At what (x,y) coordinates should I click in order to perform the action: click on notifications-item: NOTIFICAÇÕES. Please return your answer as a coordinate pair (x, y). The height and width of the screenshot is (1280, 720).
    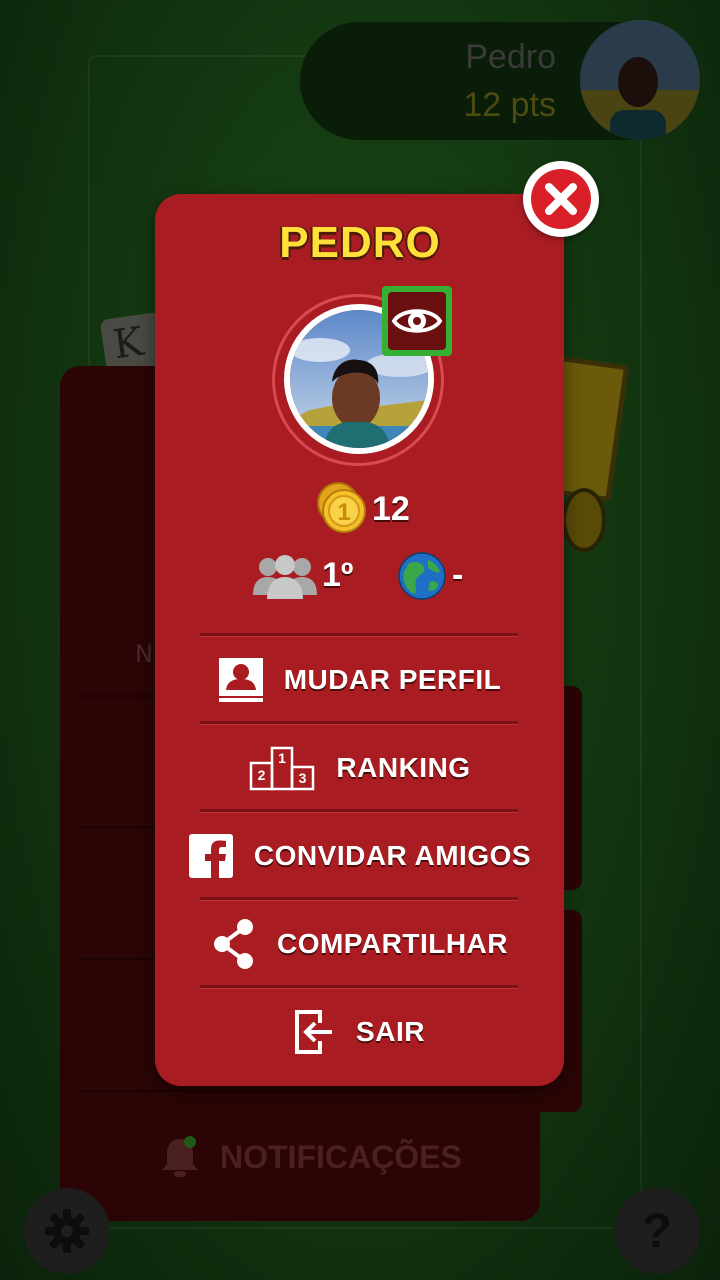
    Looking at the image, I should click on (311, 1157).